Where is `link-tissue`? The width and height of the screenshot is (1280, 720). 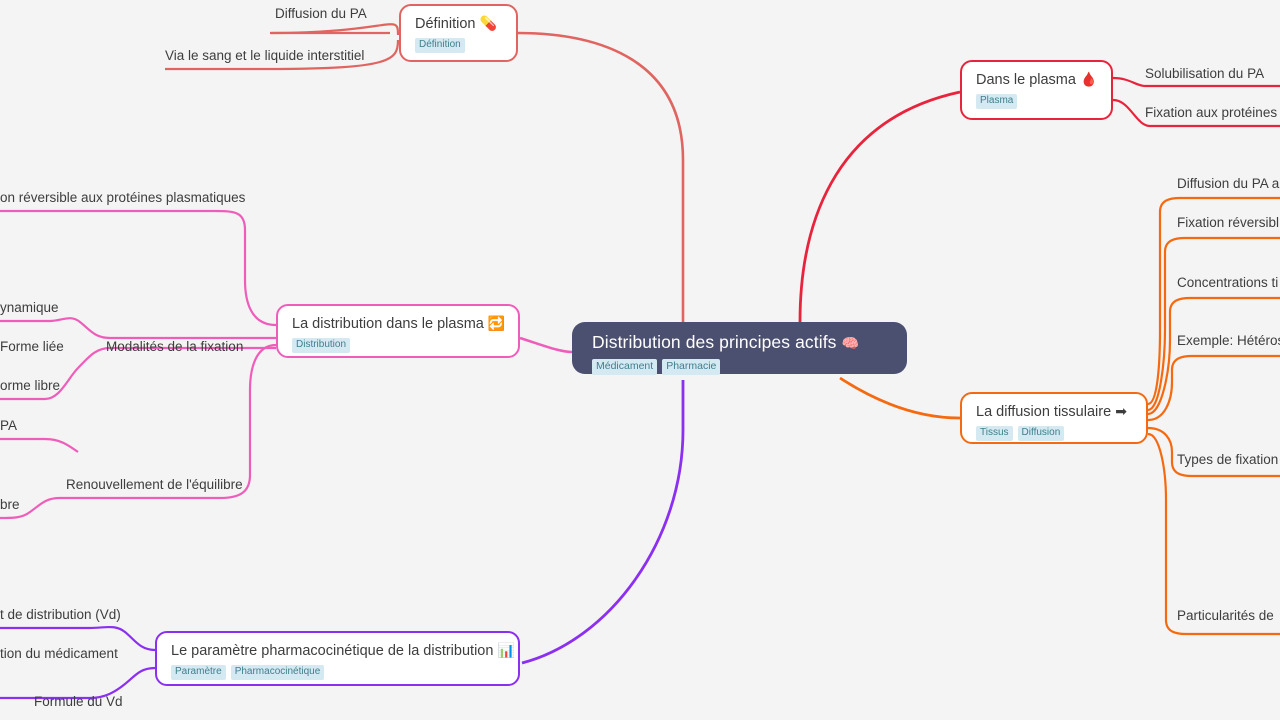
link-tissue is located at coordinates (900, 398).